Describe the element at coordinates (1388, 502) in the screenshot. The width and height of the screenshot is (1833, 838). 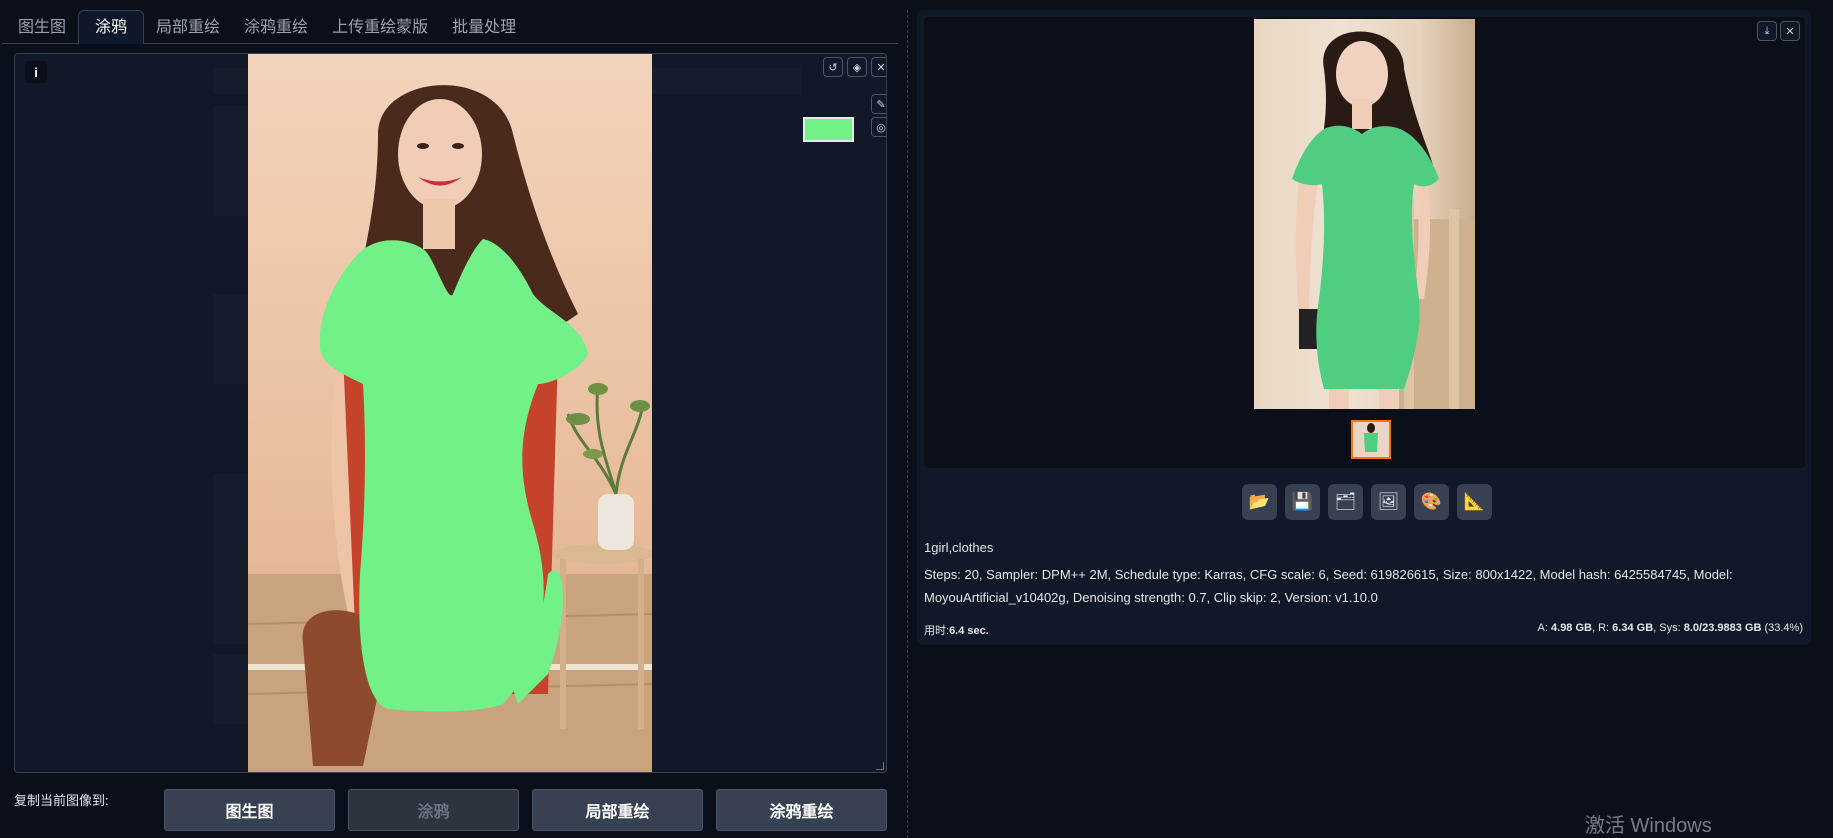
I see `image-icon: 🖼` at that location.